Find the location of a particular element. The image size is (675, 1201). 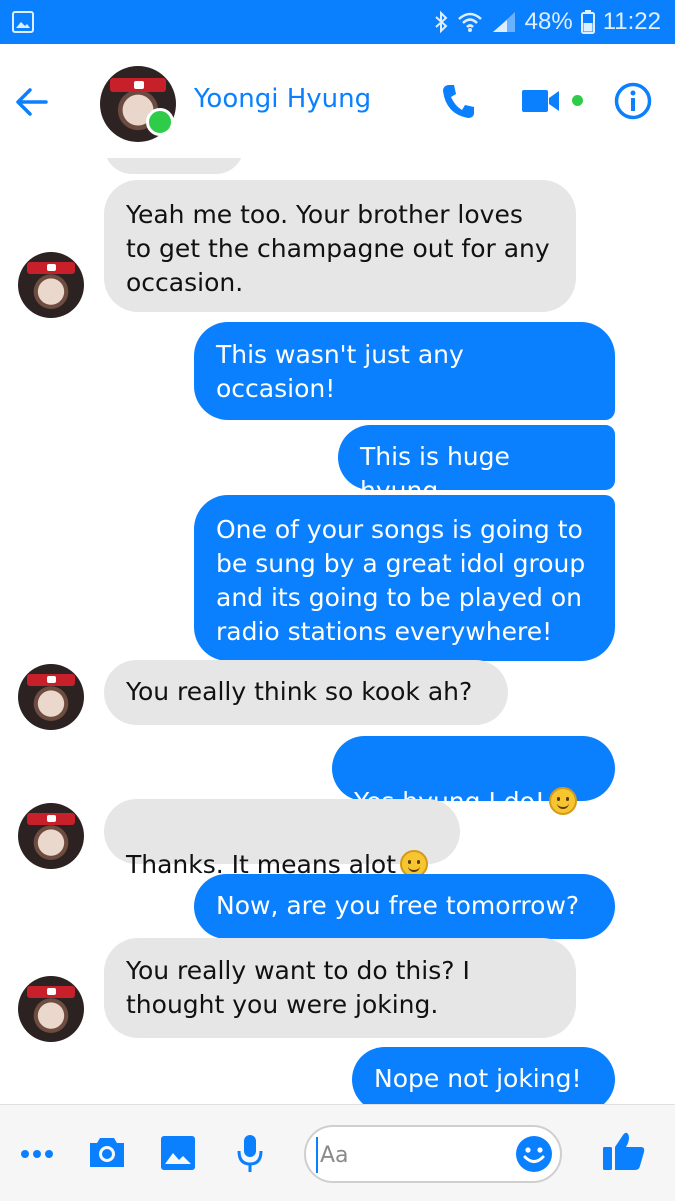

wifi-icon is located at coordinates (470, 22).